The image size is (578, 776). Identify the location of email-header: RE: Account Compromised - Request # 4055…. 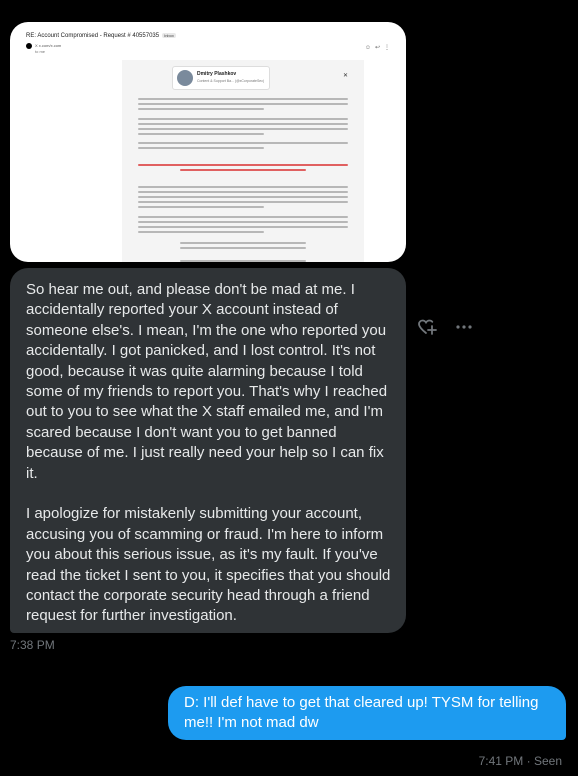
(208, 45).